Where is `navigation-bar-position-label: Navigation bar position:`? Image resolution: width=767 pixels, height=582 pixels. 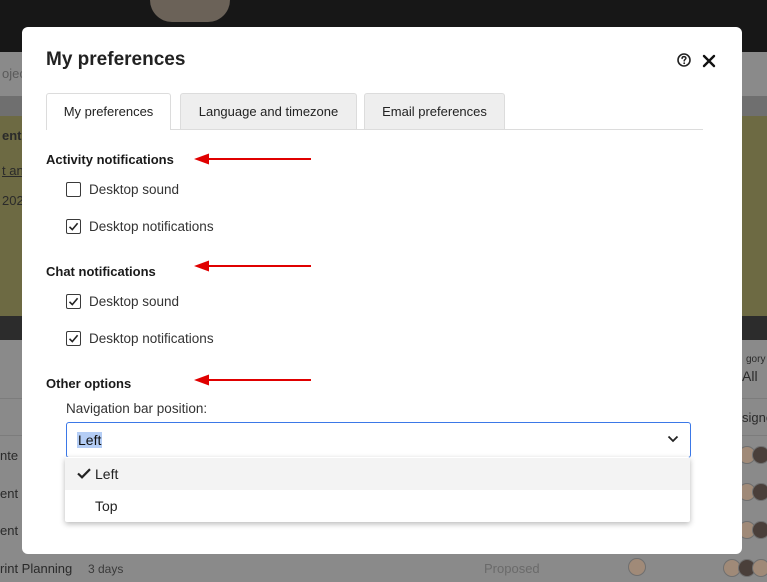
navigation-bar-position-label: Navigation bar position: is located at coordinates (137, 408).